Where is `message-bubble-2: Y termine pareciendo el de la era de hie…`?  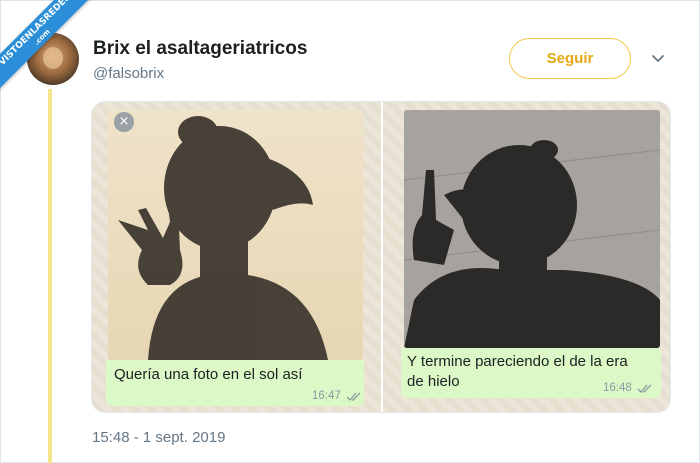 message-bubble-2: Y termine pareciendo el de la era de hie… is located at coordinates (531, 373).